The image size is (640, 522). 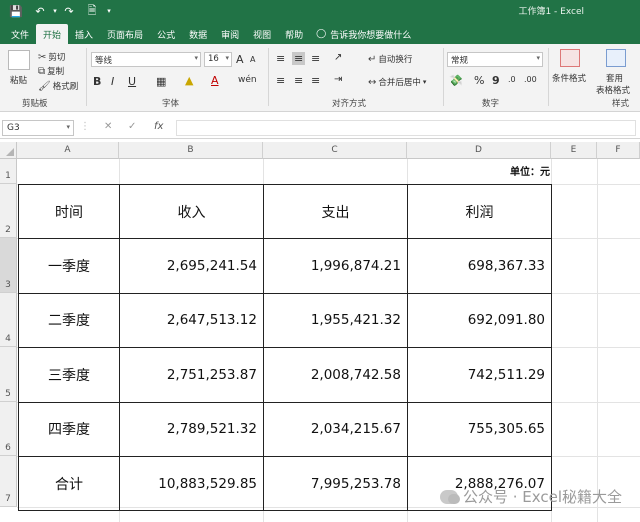 What do you see at coordinates (125, 34) in the screenshot?
I see `tab-page-layout: 页面布局` at bounding box center [125, 34].